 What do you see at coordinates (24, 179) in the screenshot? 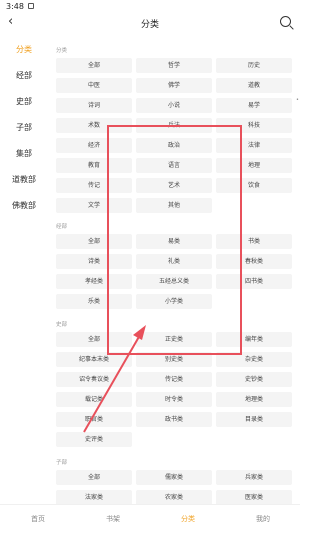
I see `sidebar-item: 道教部` at bounding box center [24, 179].